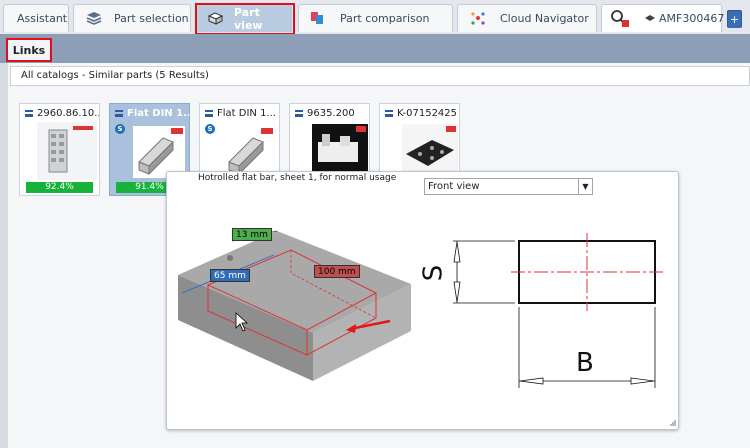 The width and height of the screenshot is (750, 448). I want to click on chevron-down-icon: ▼, so click(585, 186).